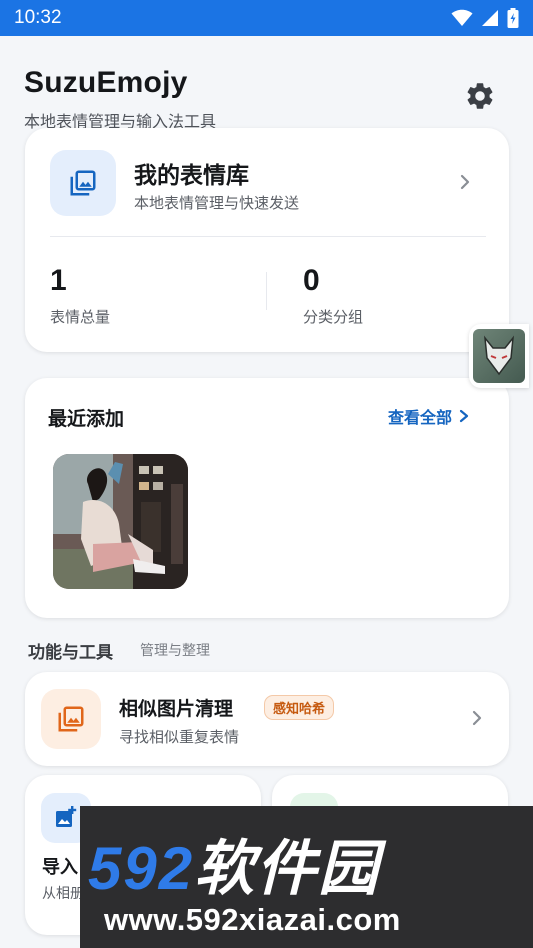 The width and height of the screenshot is (533, 948). I want to click on similar-cleanup-card: 相似图片清理 感知哈希 寻找相似重复表情, so click(267, 719).